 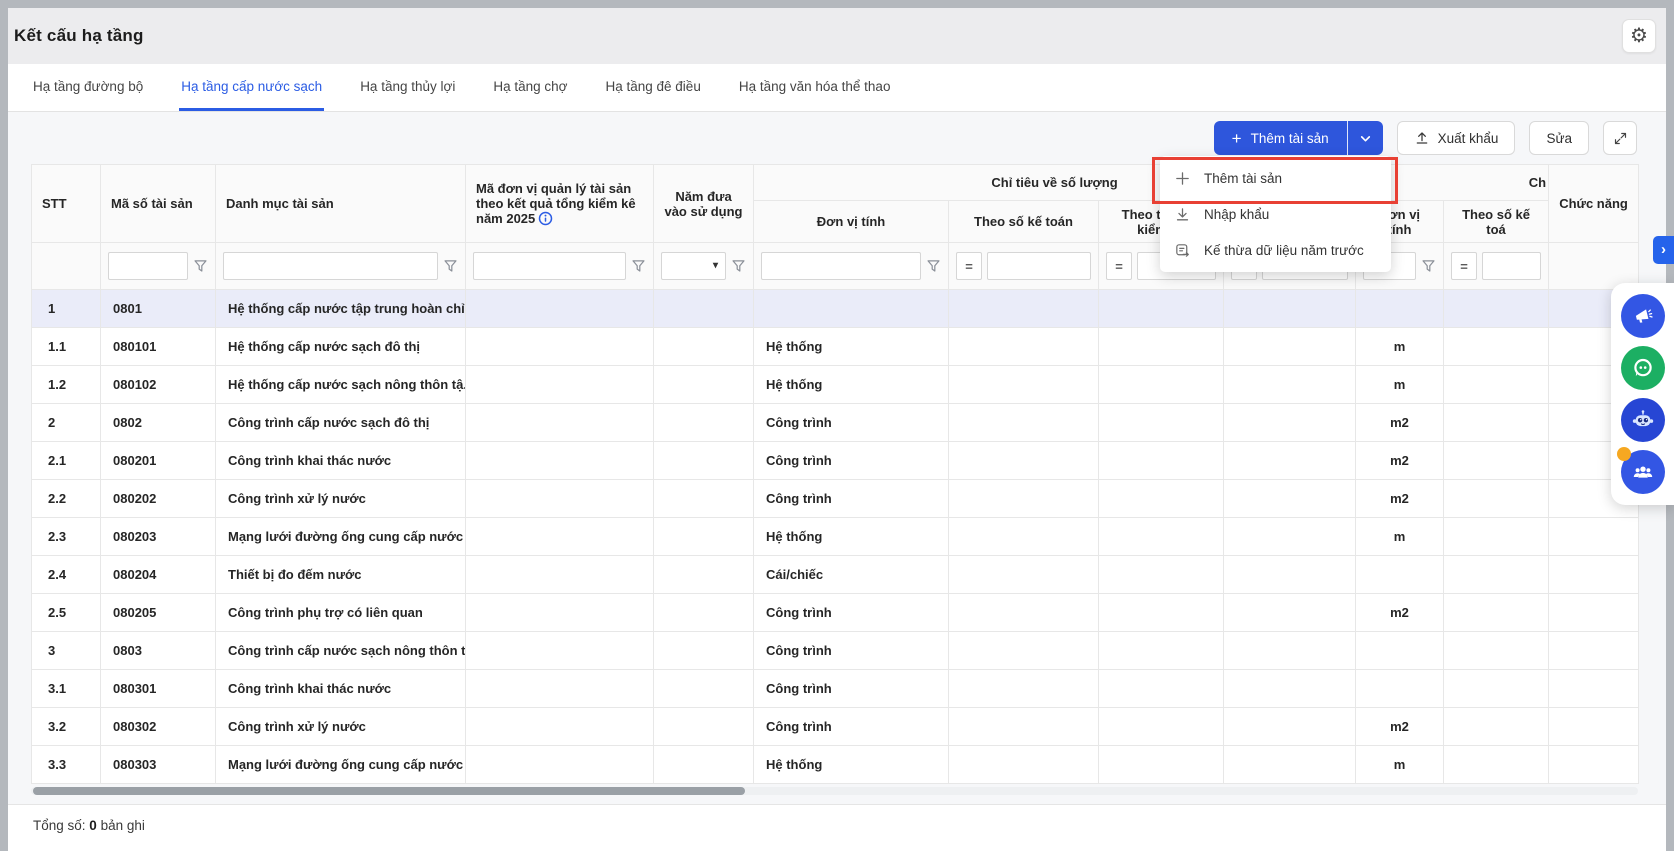 What do you see at coordinates (1456, 138) in the screenshot?
I see `export-button: Xuất khẩu` at bounding box center [1456, 138].